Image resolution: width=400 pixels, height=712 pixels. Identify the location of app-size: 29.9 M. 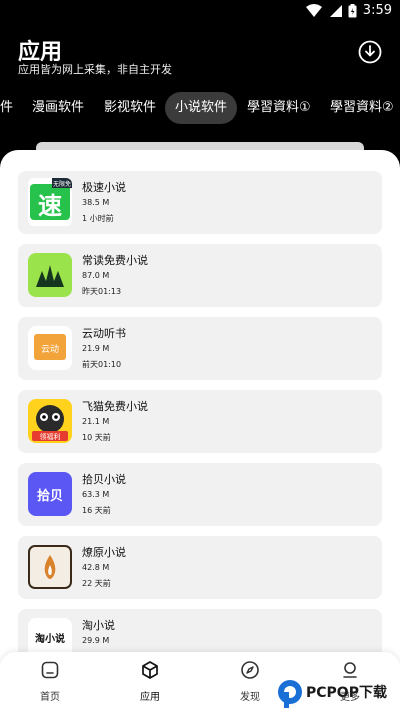
(96, 640).